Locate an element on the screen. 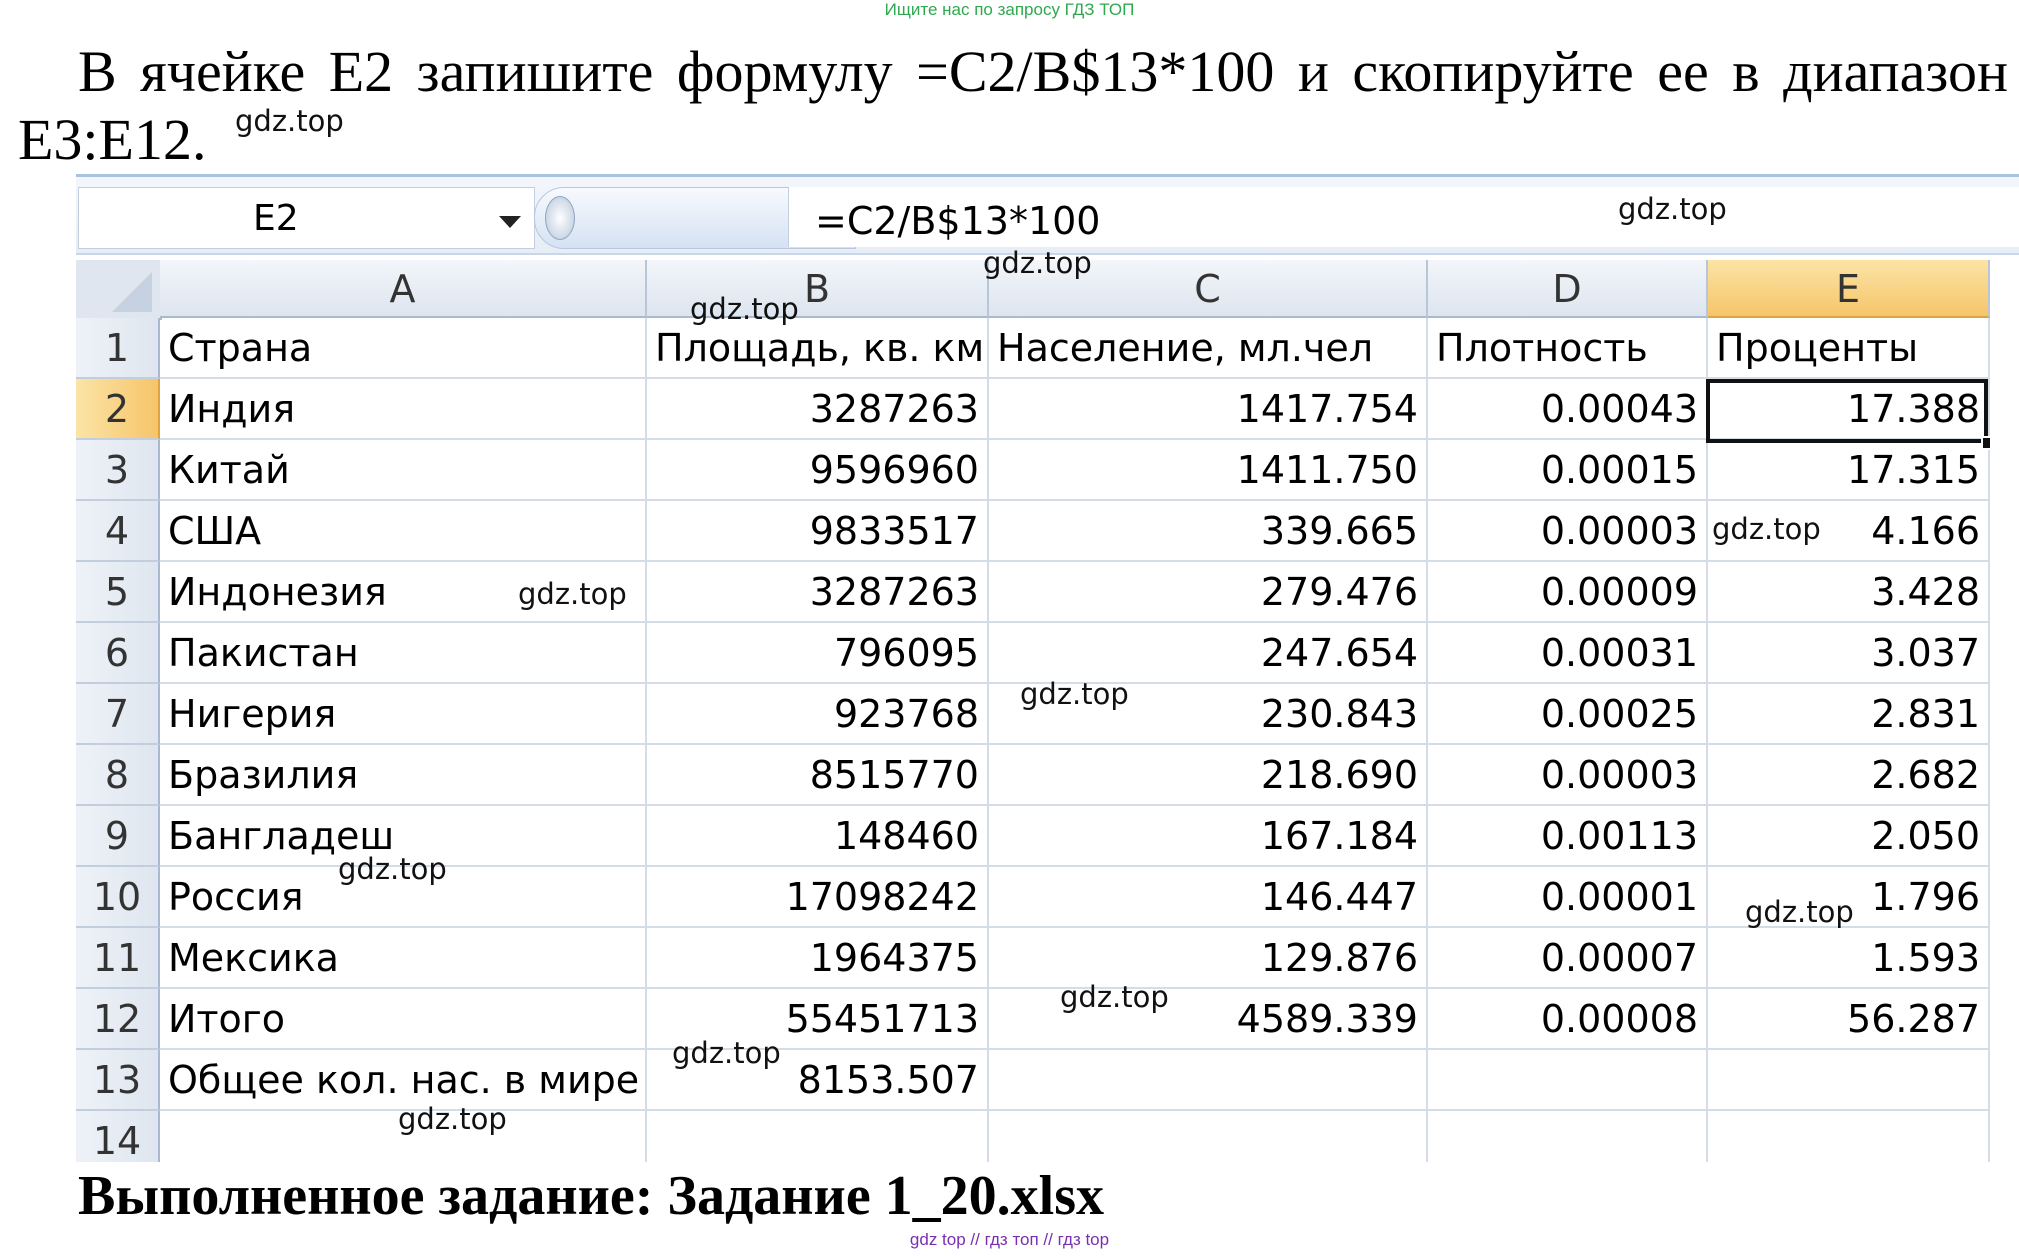 The image size is (2019, 1256). cell-b1: Площадь, кв. км is located at coordinates (818, 348).